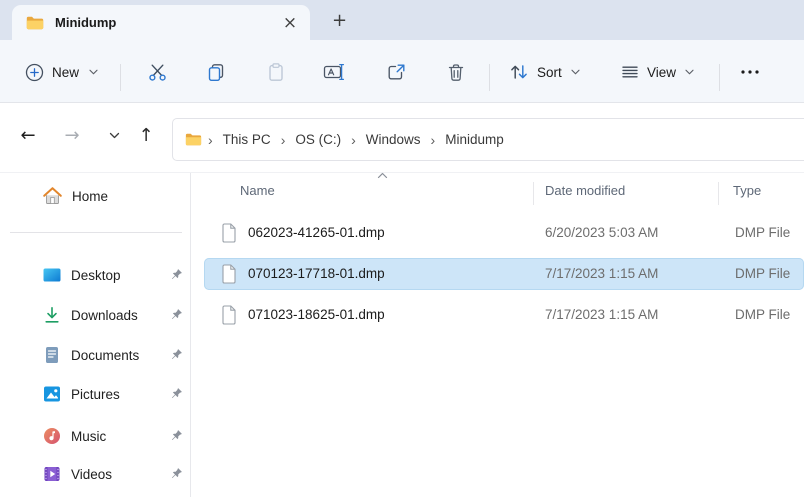  Describe the element at coordinates (114, 135) in the screenshot. I see `recent-locations-button` at that location.